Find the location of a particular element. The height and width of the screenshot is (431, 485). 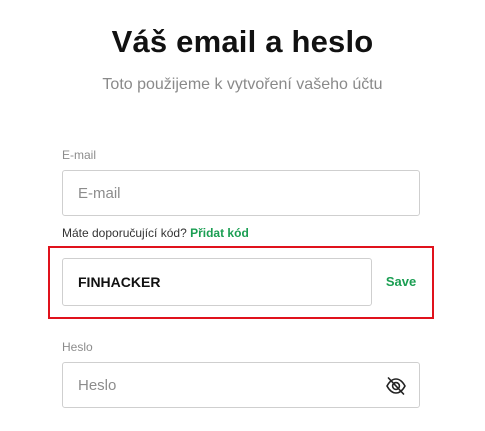

referral-code-container is located at coordinates (217, 282).